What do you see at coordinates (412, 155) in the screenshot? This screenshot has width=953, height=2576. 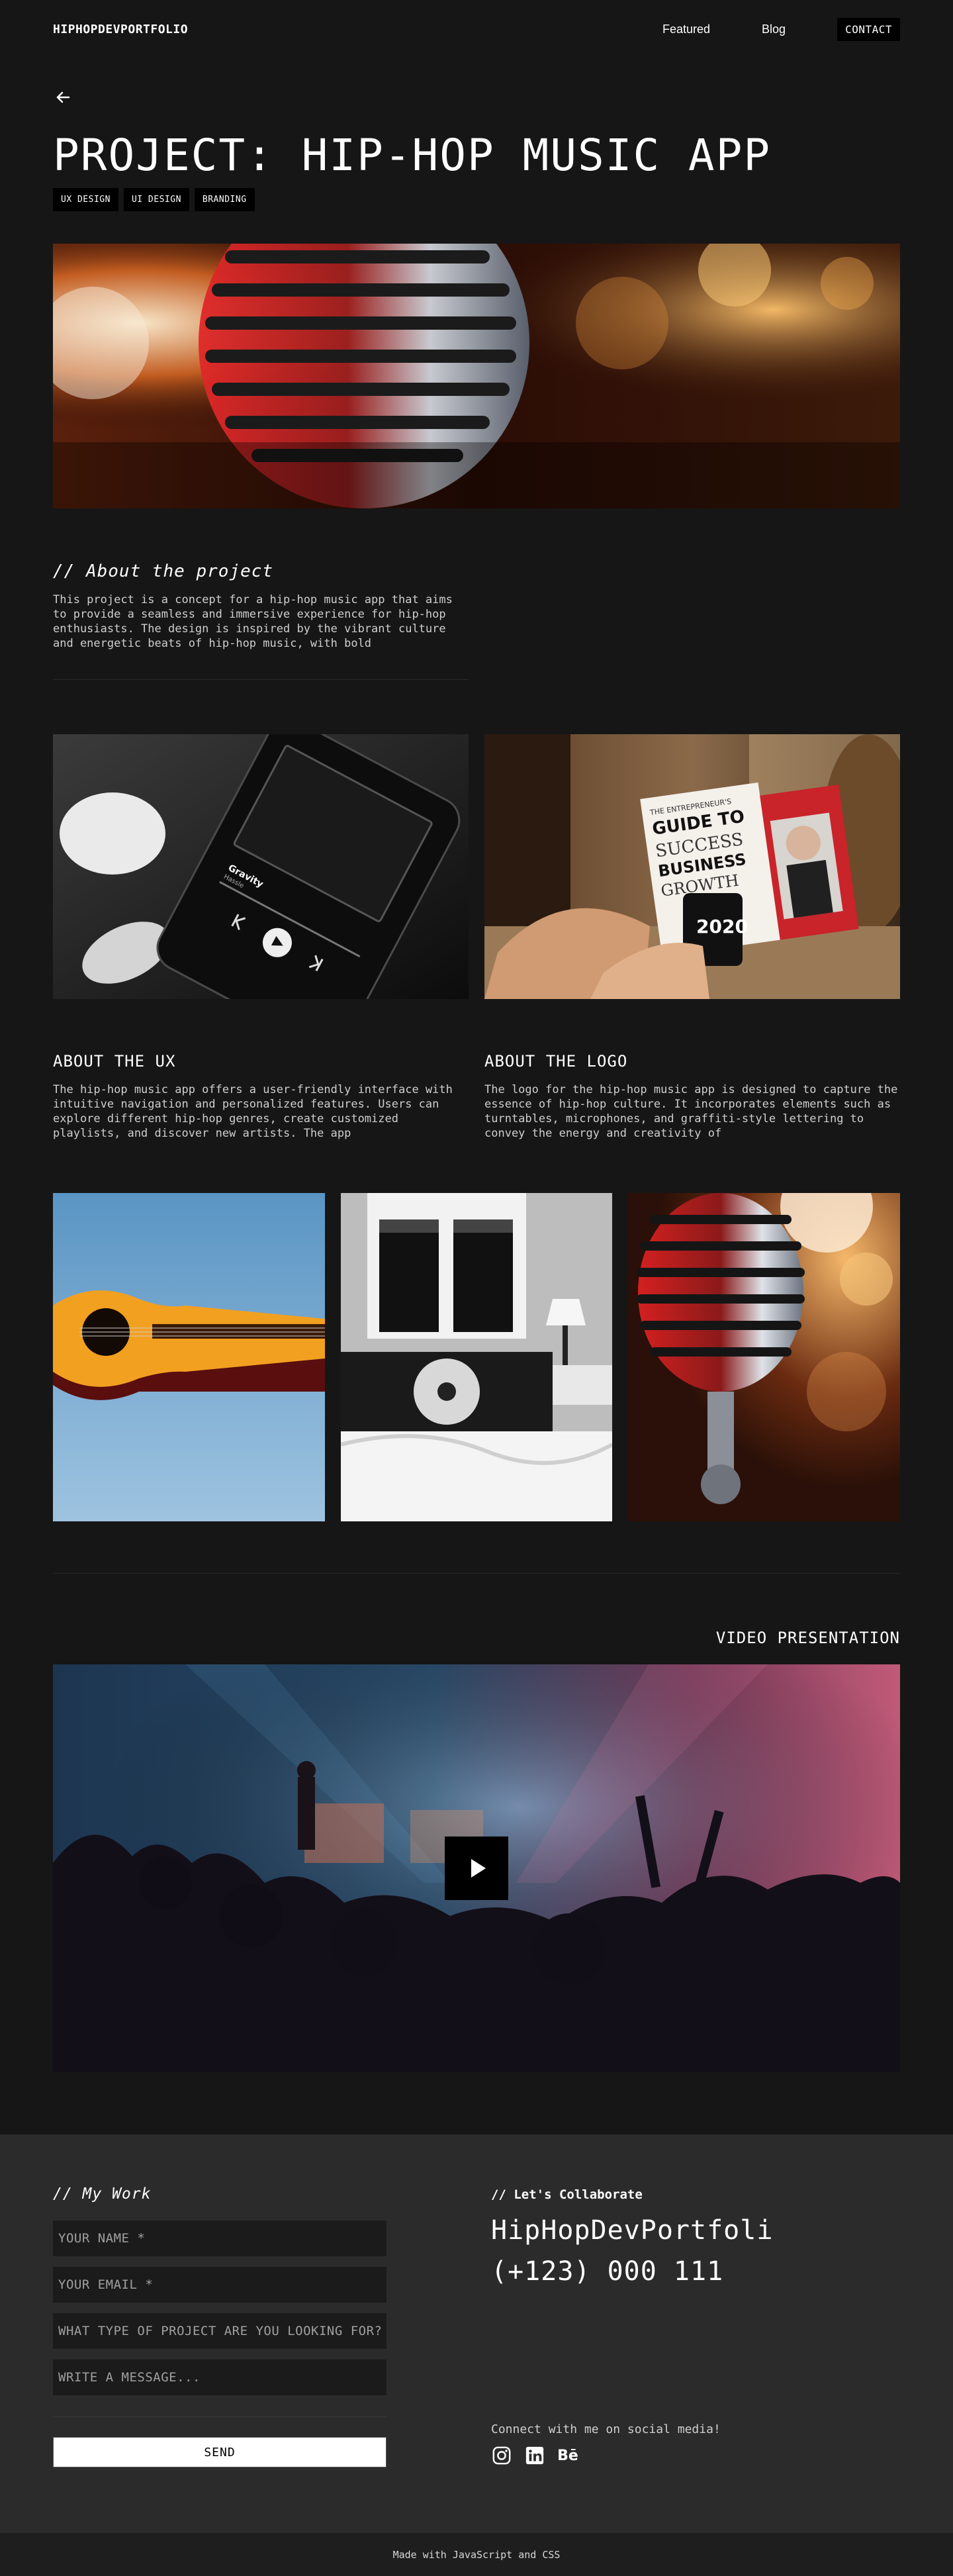 I see `project-title: PROJECT: HIP-HOP MUSIC APP` at bounding box center [412, 155].